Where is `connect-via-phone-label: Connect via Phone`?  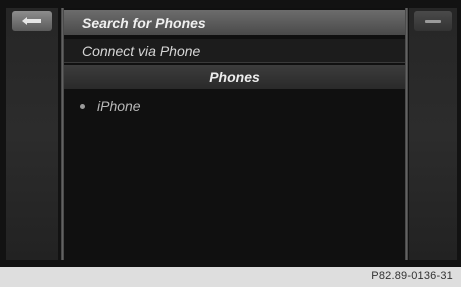
connect-via-phone-label: Connect via Phone is located at coordinates (141, 50).